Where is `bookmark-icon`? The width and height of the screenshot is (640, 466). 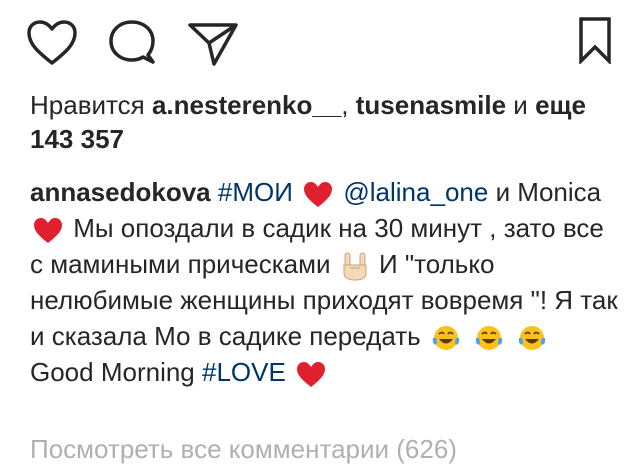 bookmark-icon is located at coordinates (595, 40).